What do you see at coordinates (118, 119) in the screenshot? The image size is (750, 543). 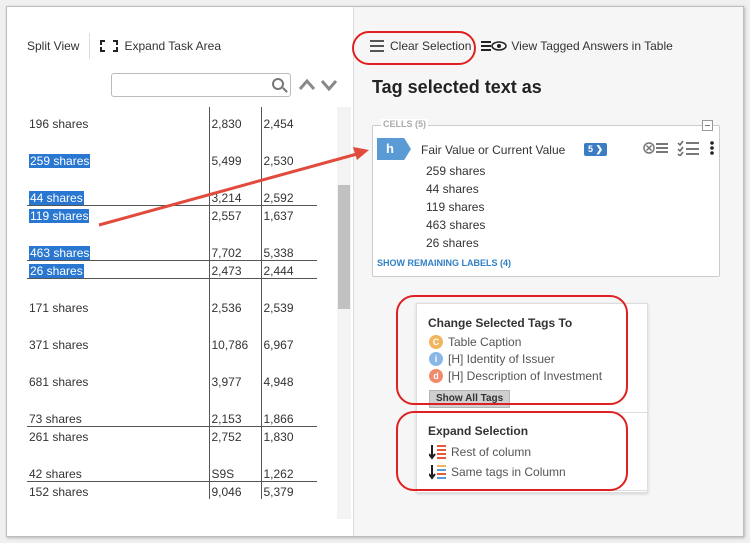 I see `table-cell: 196 shares` at bounding box center [118, 119].